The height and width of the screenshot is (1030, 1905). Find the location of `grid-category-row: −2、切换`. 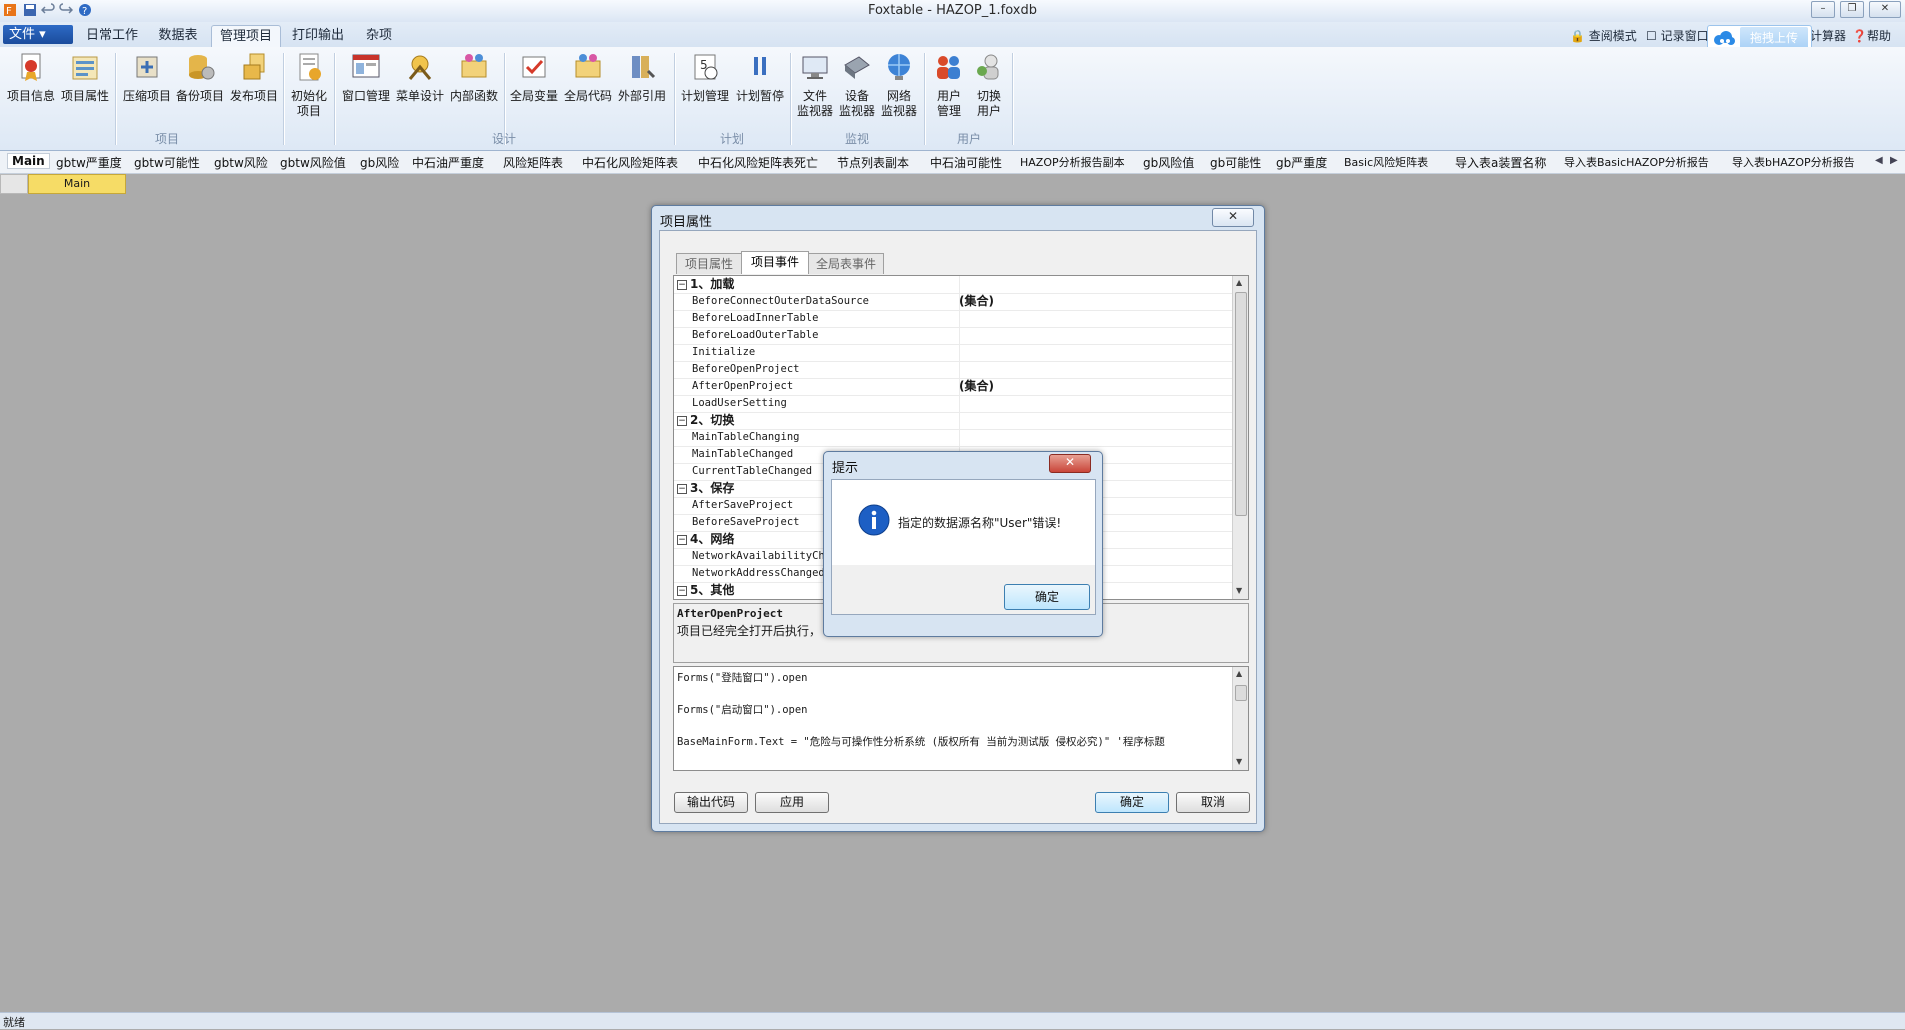

grid-category-row: −2、切换 is located at coordinates (953, 421).